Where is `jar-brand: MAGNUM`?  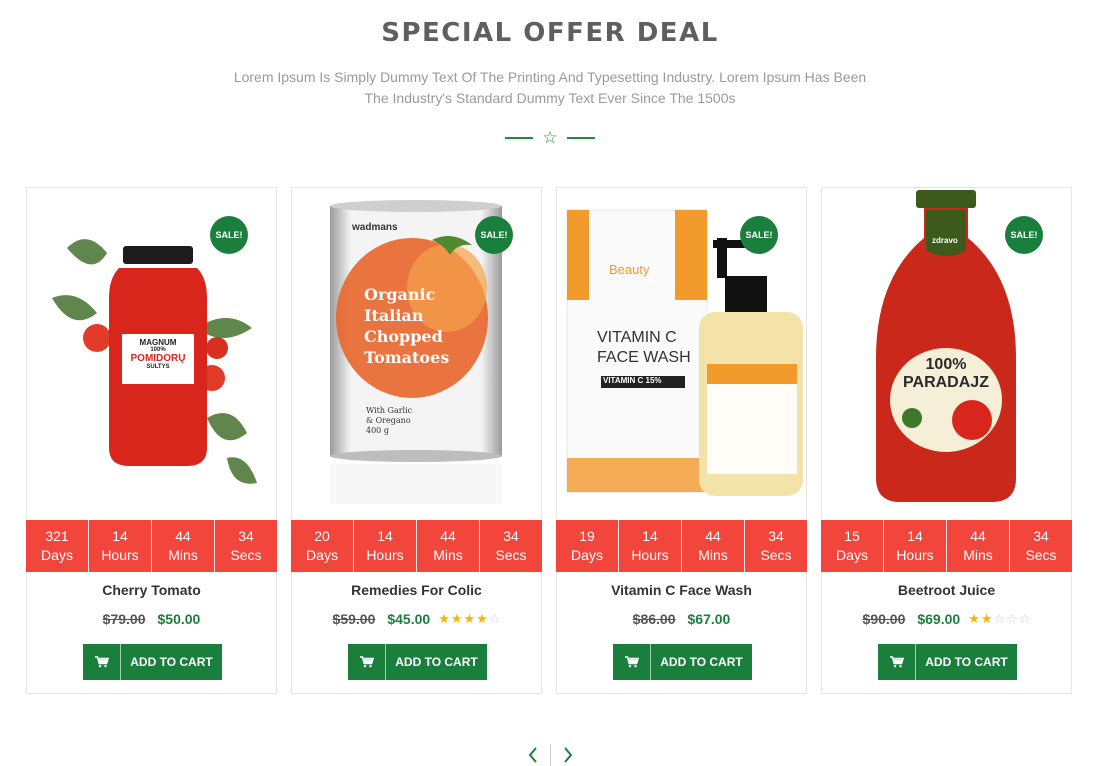 jar-brand: MAGNUM is located at coordinates (158, 342).